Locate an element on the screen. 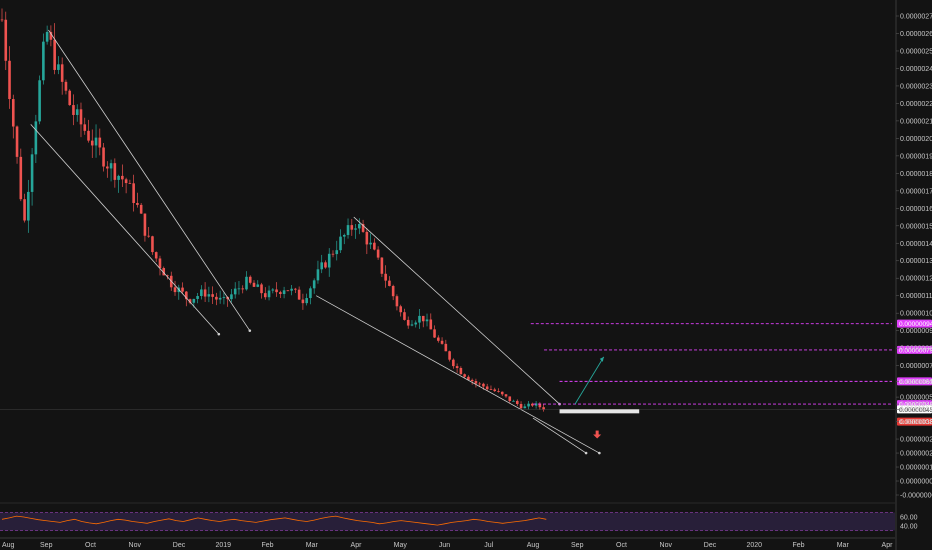  time-tick-label: 2020 is located at coordinates (754, 545).